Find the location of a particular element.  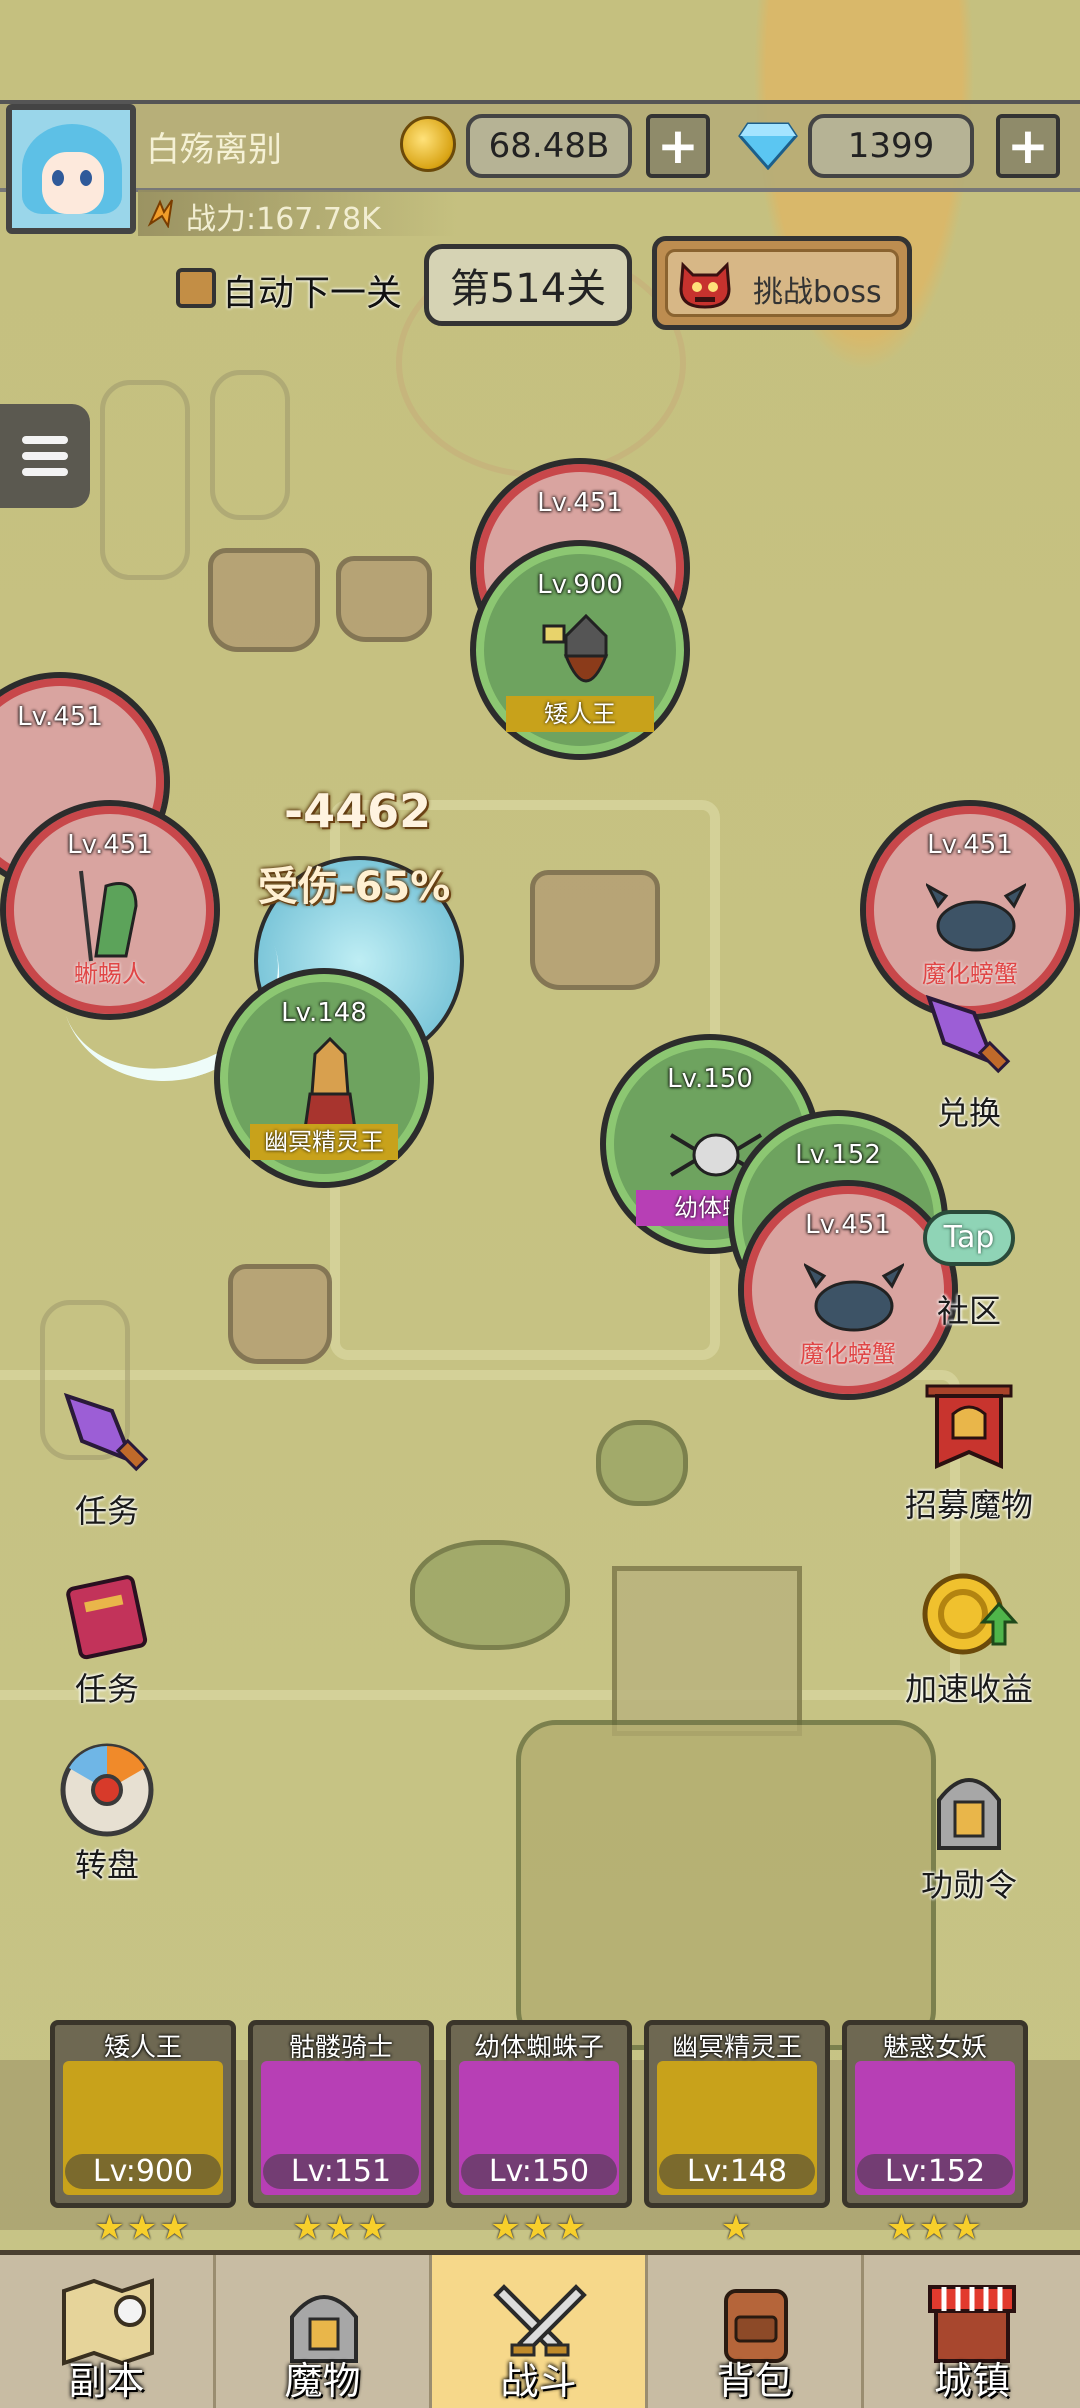

hero-stars: ★ is located at coordinates (737, 2228).